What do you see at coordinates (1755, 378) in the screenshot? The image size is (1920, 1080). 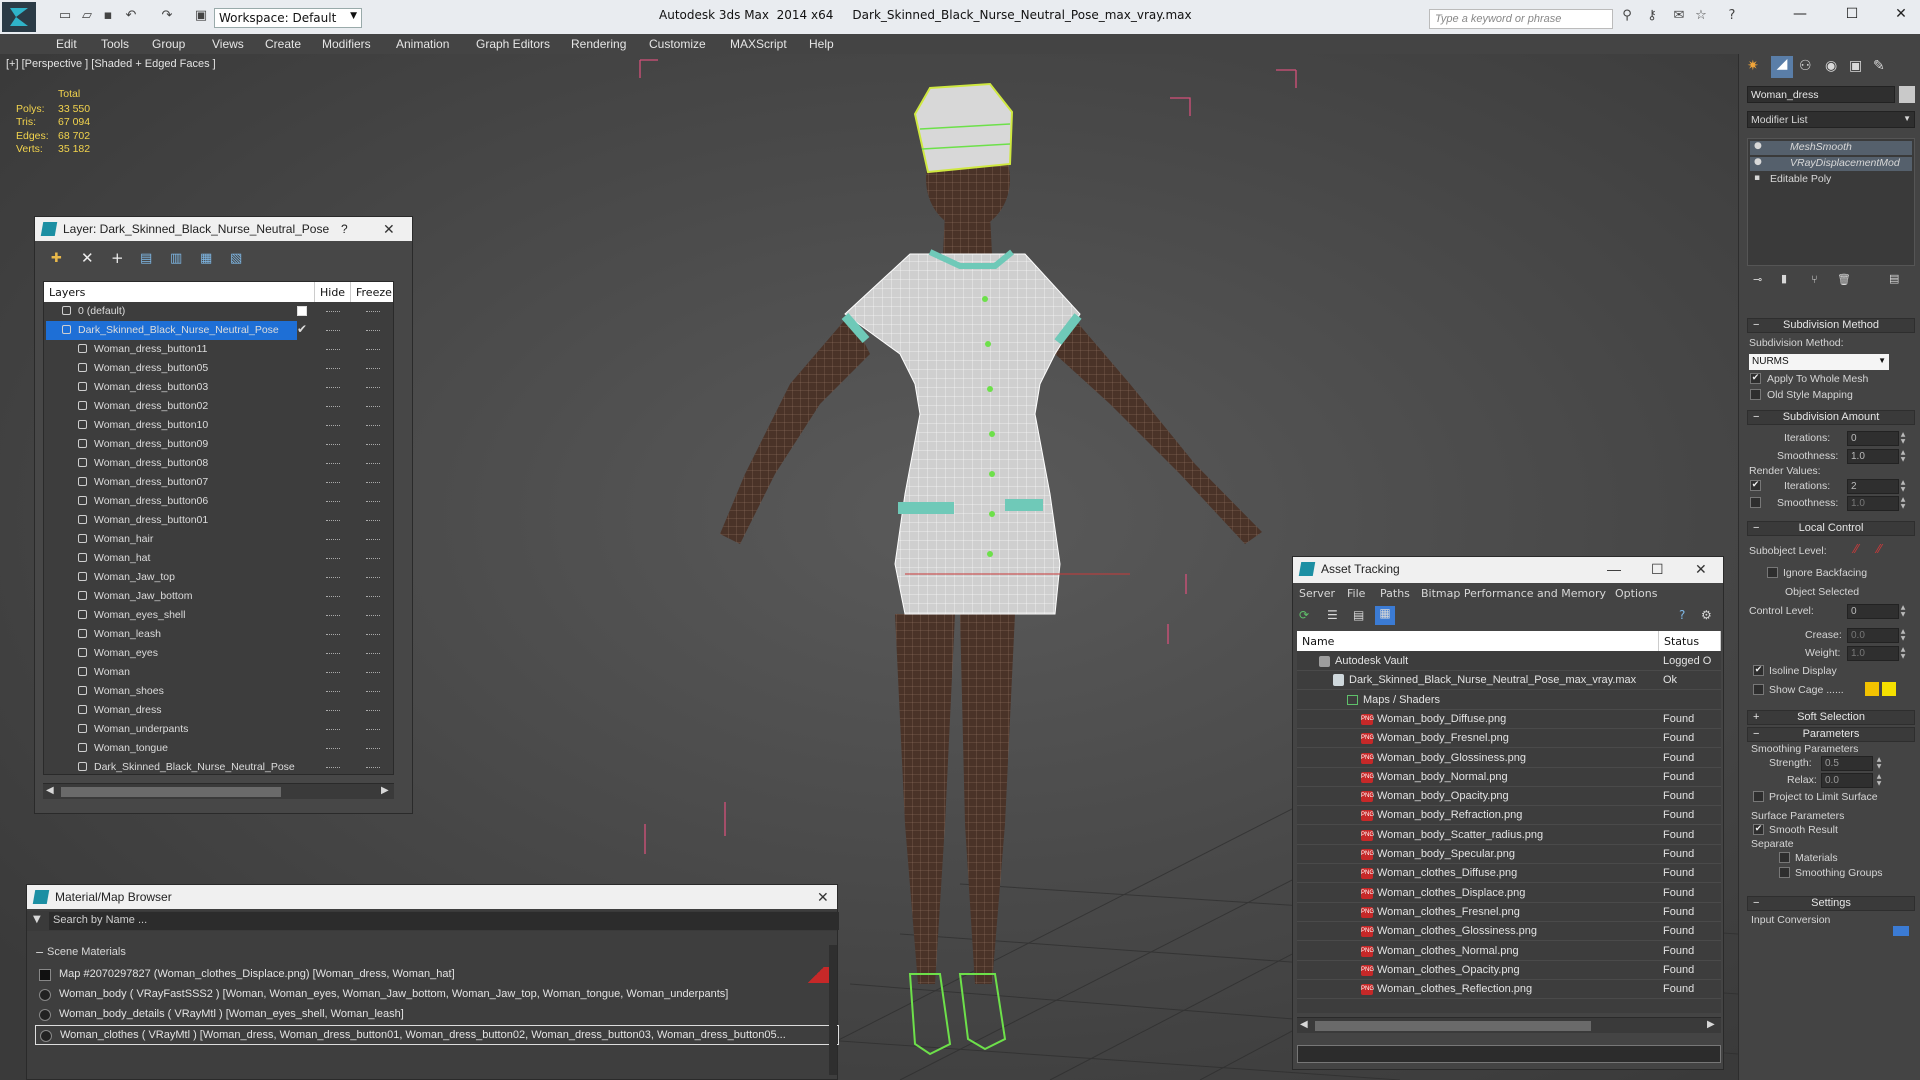 I see `apply-whole-mesh-checkbox: ✔` at bounding box center [1755, 378].